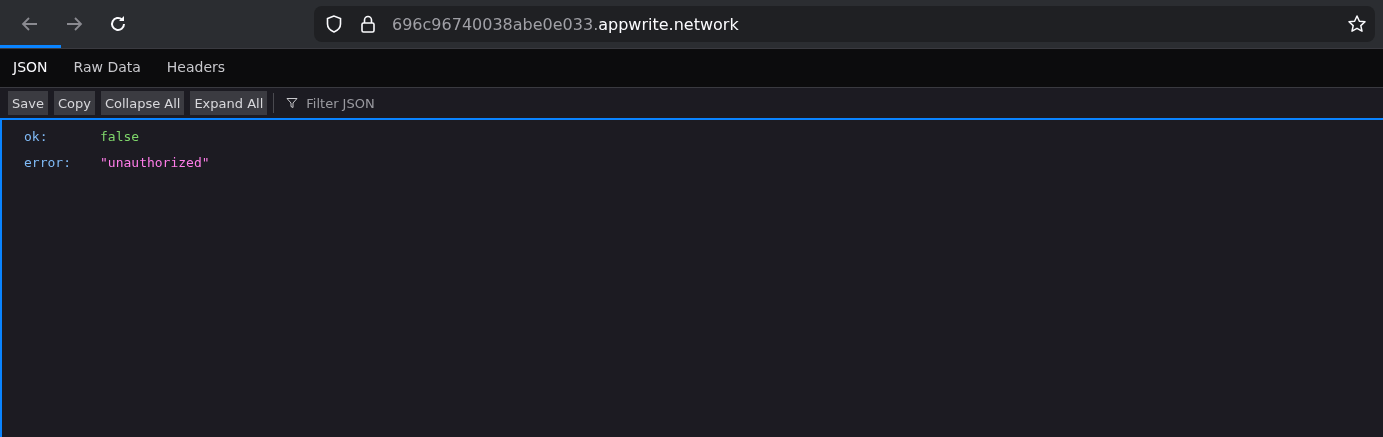 This screenshot has height=437, width=1383. Describe the element at coordinates (368, 24) in the screenshot. I see `lock-icon` at that location.